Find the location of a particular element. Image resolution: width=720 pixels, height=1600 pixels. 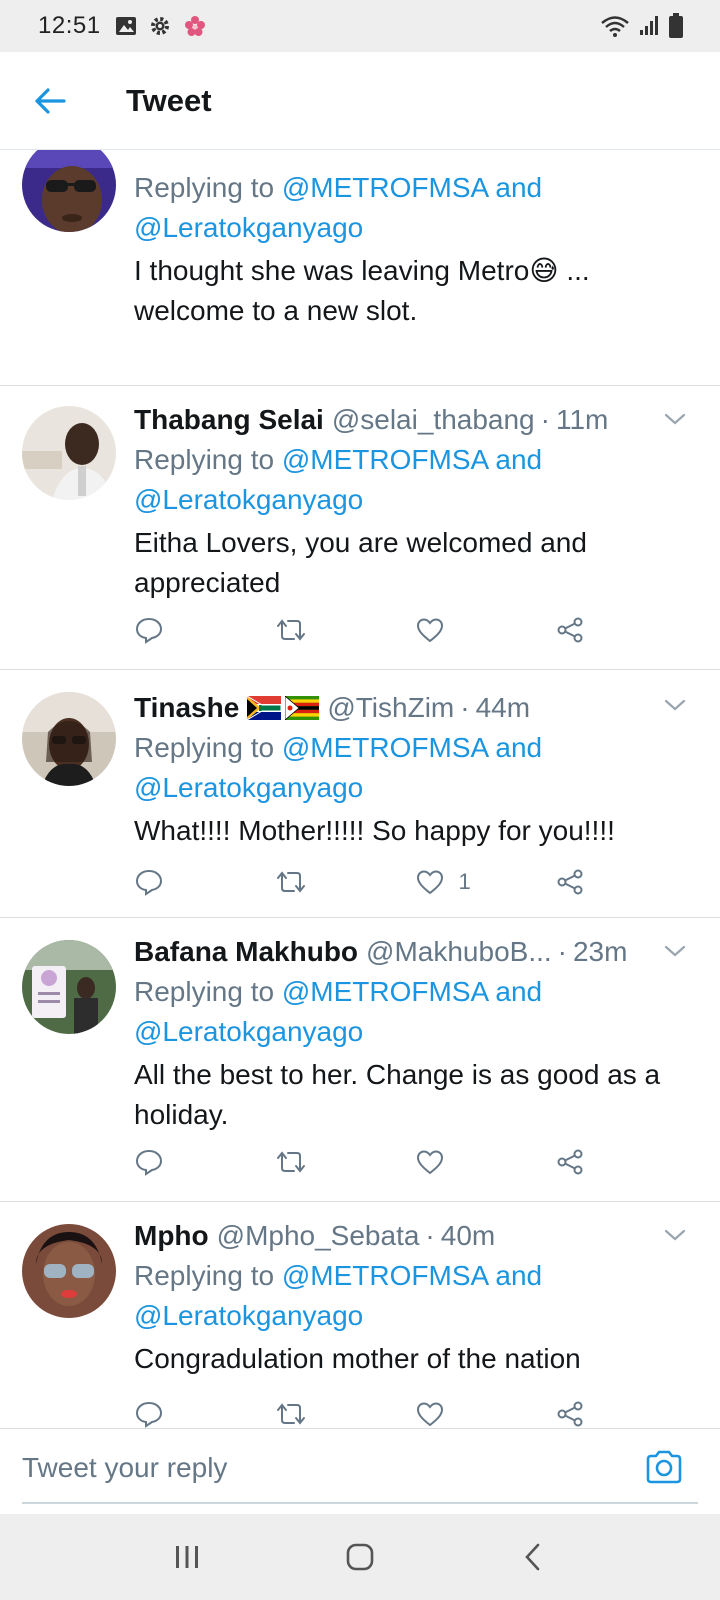

tweet-header: Mpho @Mpho_Sebata · 40m is located at coordinates (315, 1236).